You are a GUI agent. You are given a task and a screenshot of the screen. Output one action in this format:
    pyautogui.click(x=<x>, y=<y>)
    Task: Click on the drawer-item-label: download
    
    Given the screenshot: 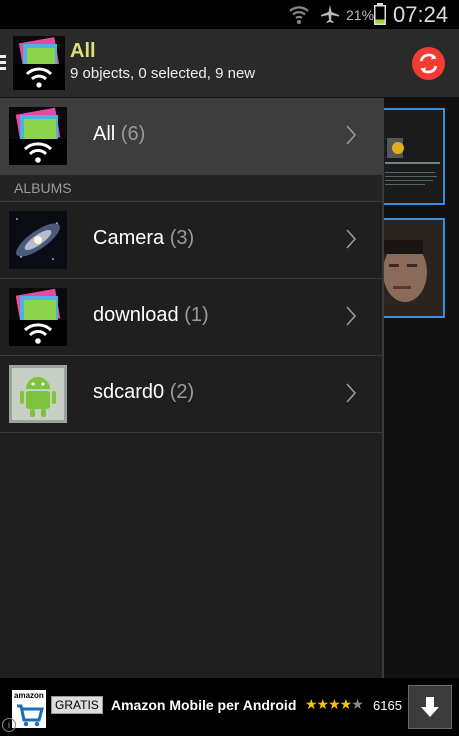 What is the action you would take?
    pyautogui.click(x=136, y=315)
    